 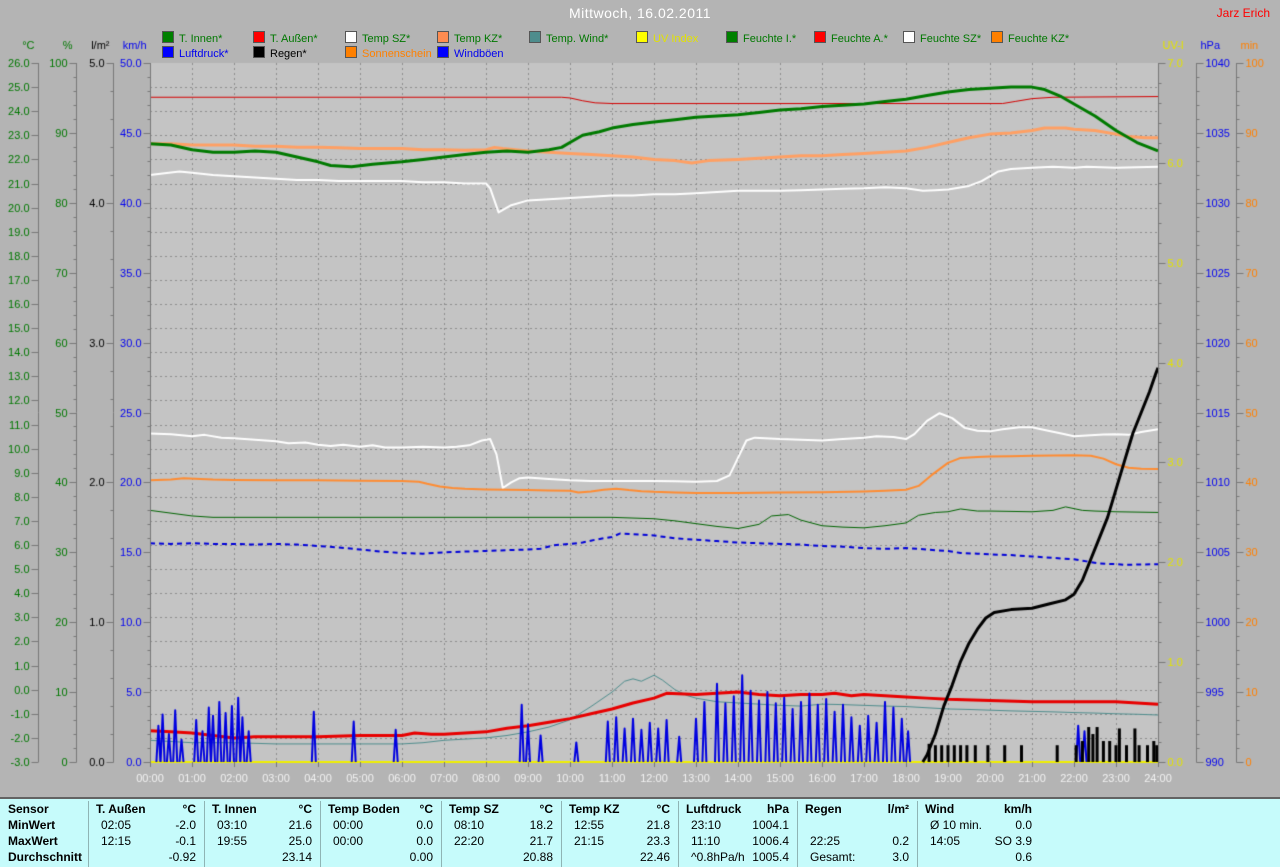 What do you see at coordinates (288, 54) in the screenshot?
I see `legend-label: Regen*` at bounding box center [288, 54].